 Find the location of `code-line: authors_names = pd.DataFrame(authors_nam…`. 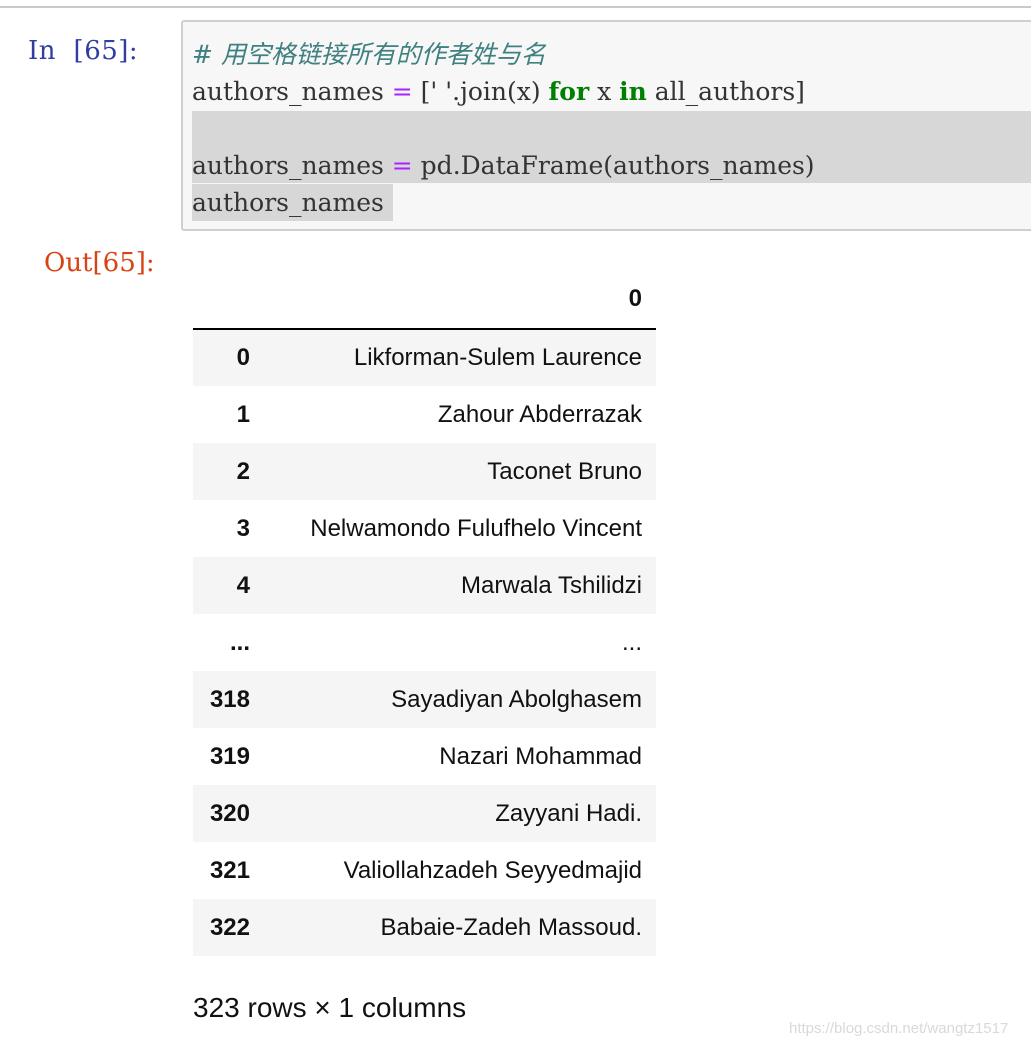

code-line: authors_names = pd.DataFrame(authors_nam… is located at coordinates (503, 165).